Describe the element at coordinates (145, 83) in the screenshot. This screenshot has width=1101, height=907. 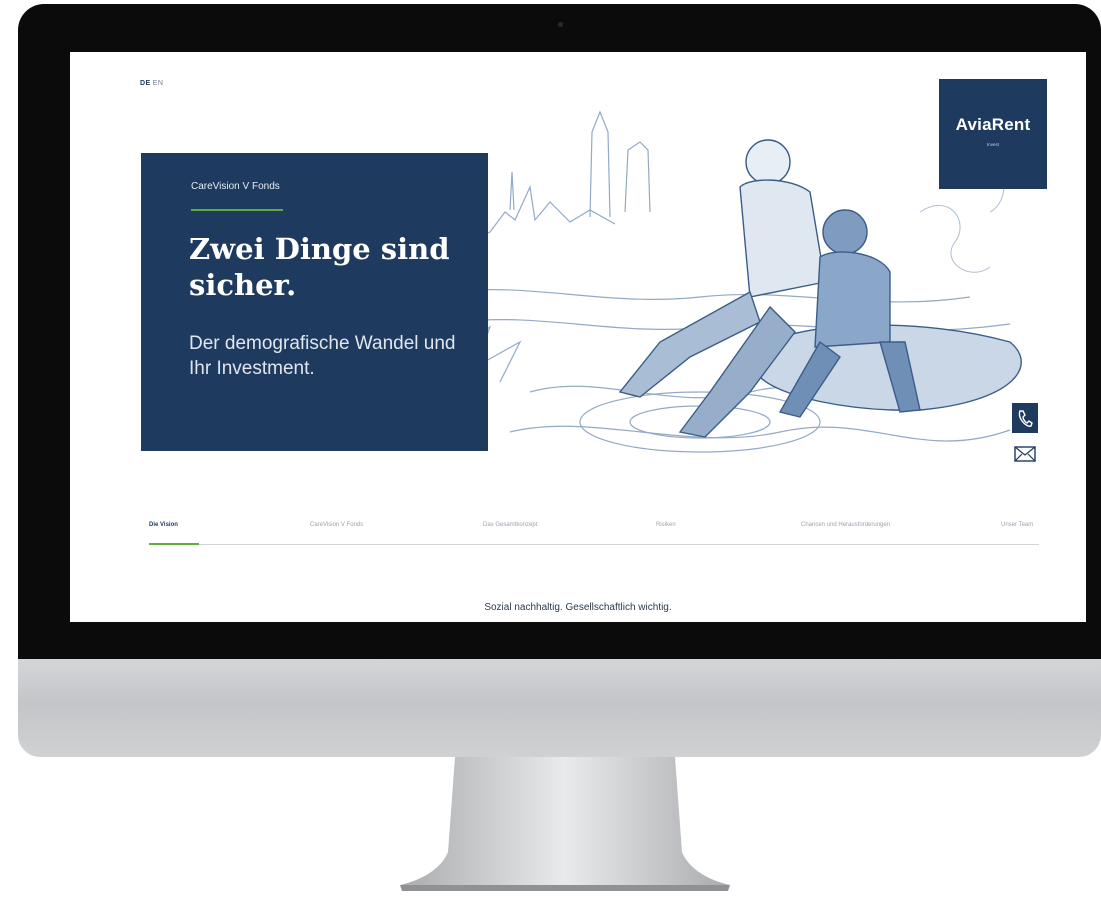
I see `language-de: DE` at that location.